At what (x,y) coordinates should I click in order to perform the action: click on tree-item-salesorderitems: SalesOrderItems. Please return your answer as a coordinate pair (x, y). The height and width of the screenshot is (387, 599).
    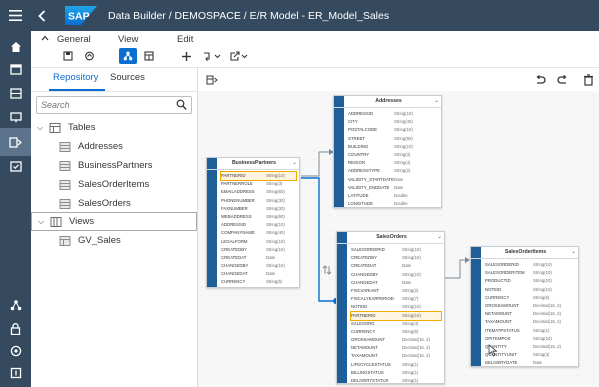
    Looking at the image, I should click on (114, 184).